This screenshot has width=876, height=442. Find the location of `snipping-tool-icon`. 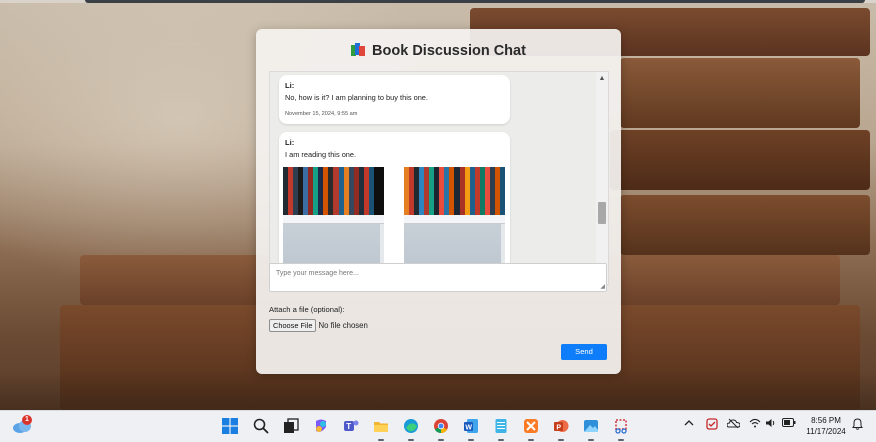

snipping-tool-icon is located at coordinates (621, 426).